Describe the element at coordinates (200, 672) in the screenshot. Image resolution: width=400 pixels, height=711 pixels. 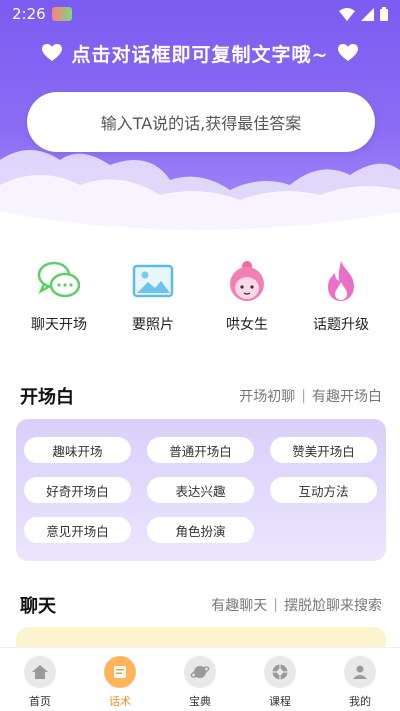
I see `planet-icon` at that location.